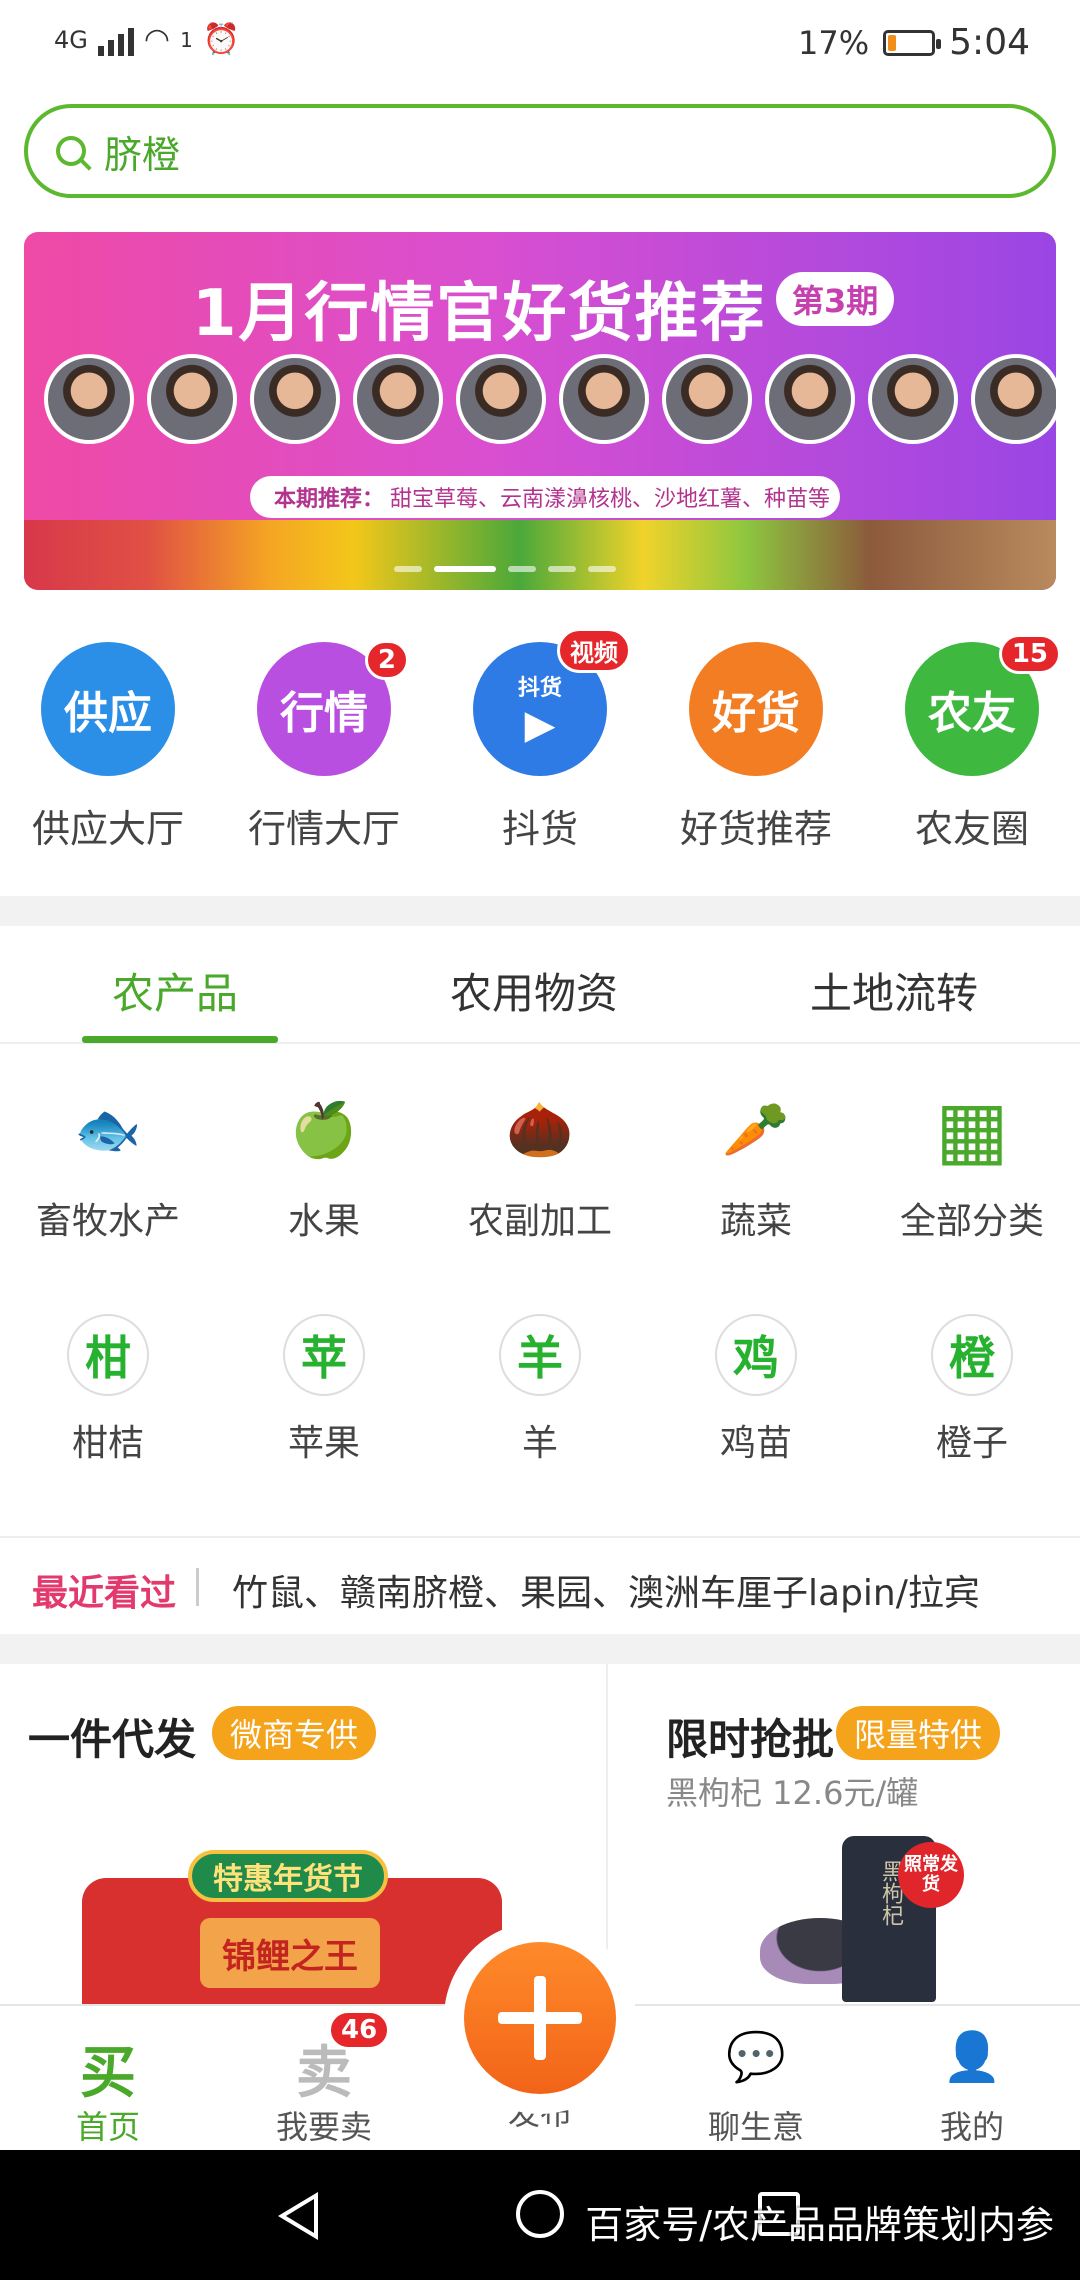 This screenshot has height=2280, width=1080. I want to click on promo-title: 限时抢批, so click(750, 1739).